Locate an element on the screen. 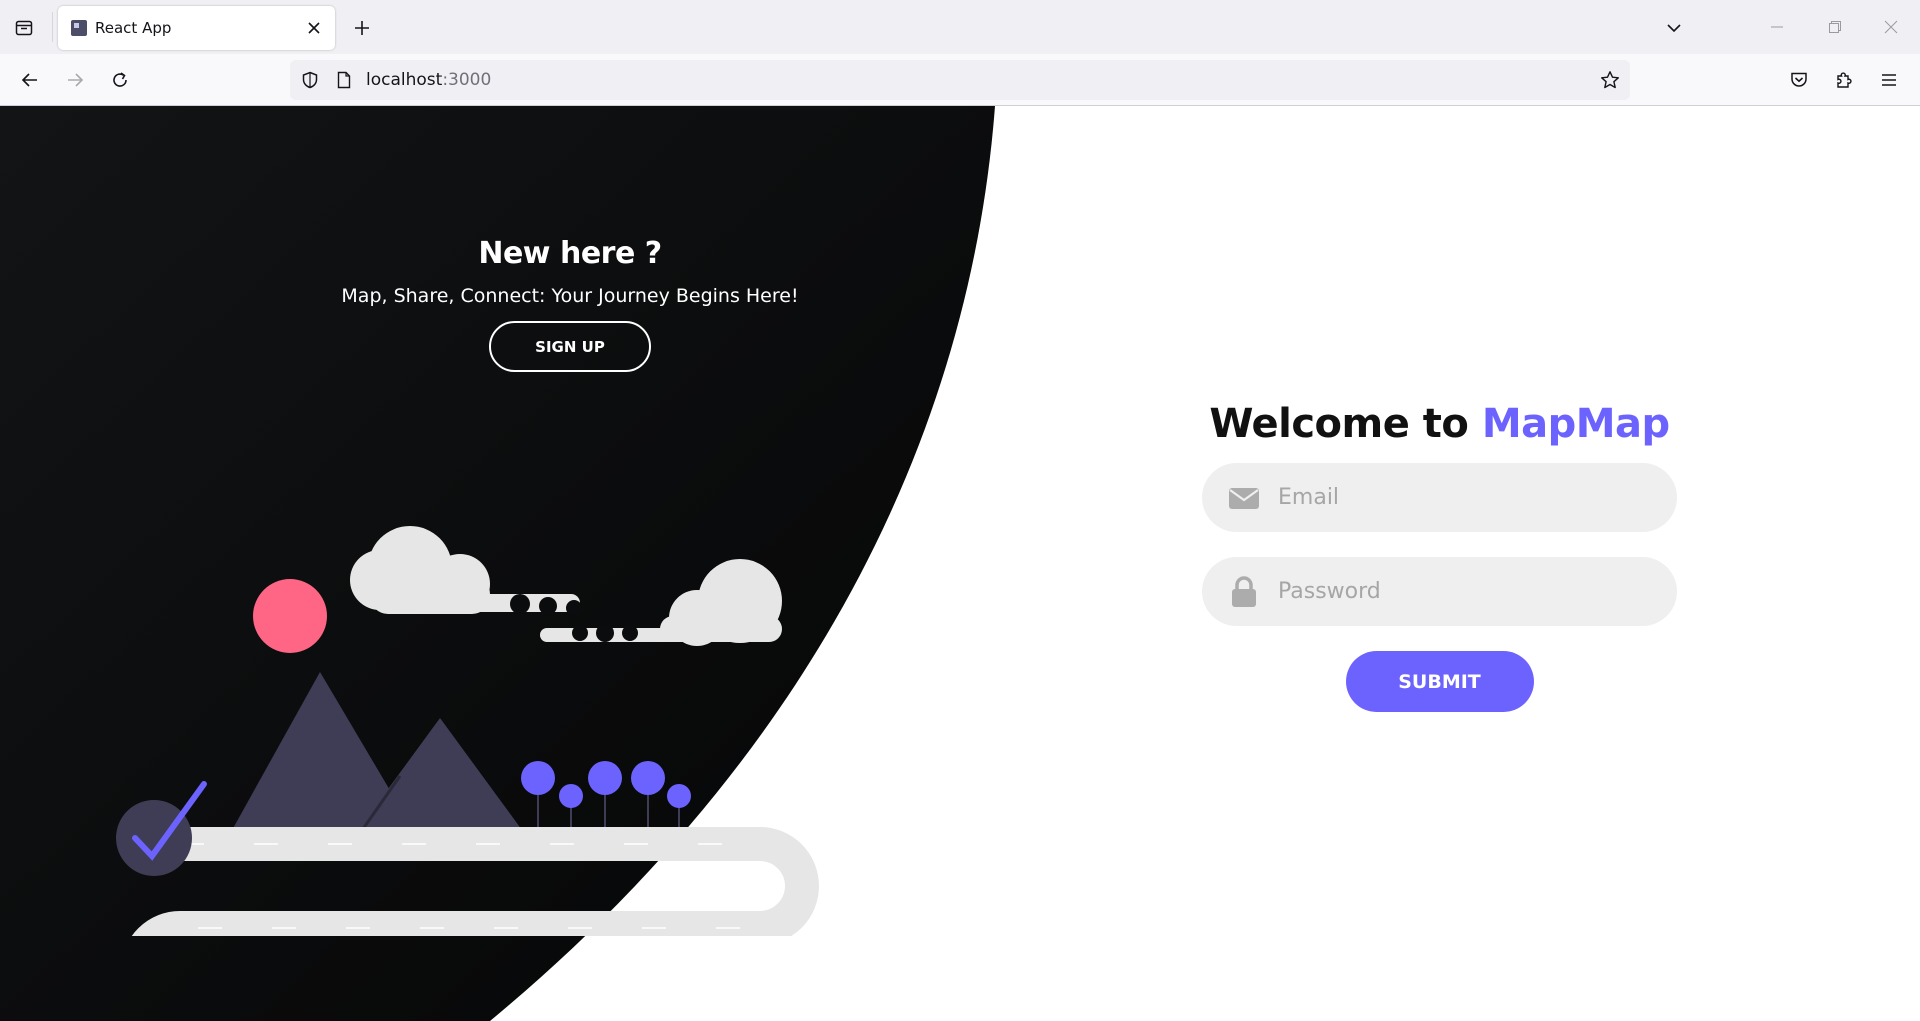 The image size is (1920, 1021). winding-road is located at coordinates (475, 881).